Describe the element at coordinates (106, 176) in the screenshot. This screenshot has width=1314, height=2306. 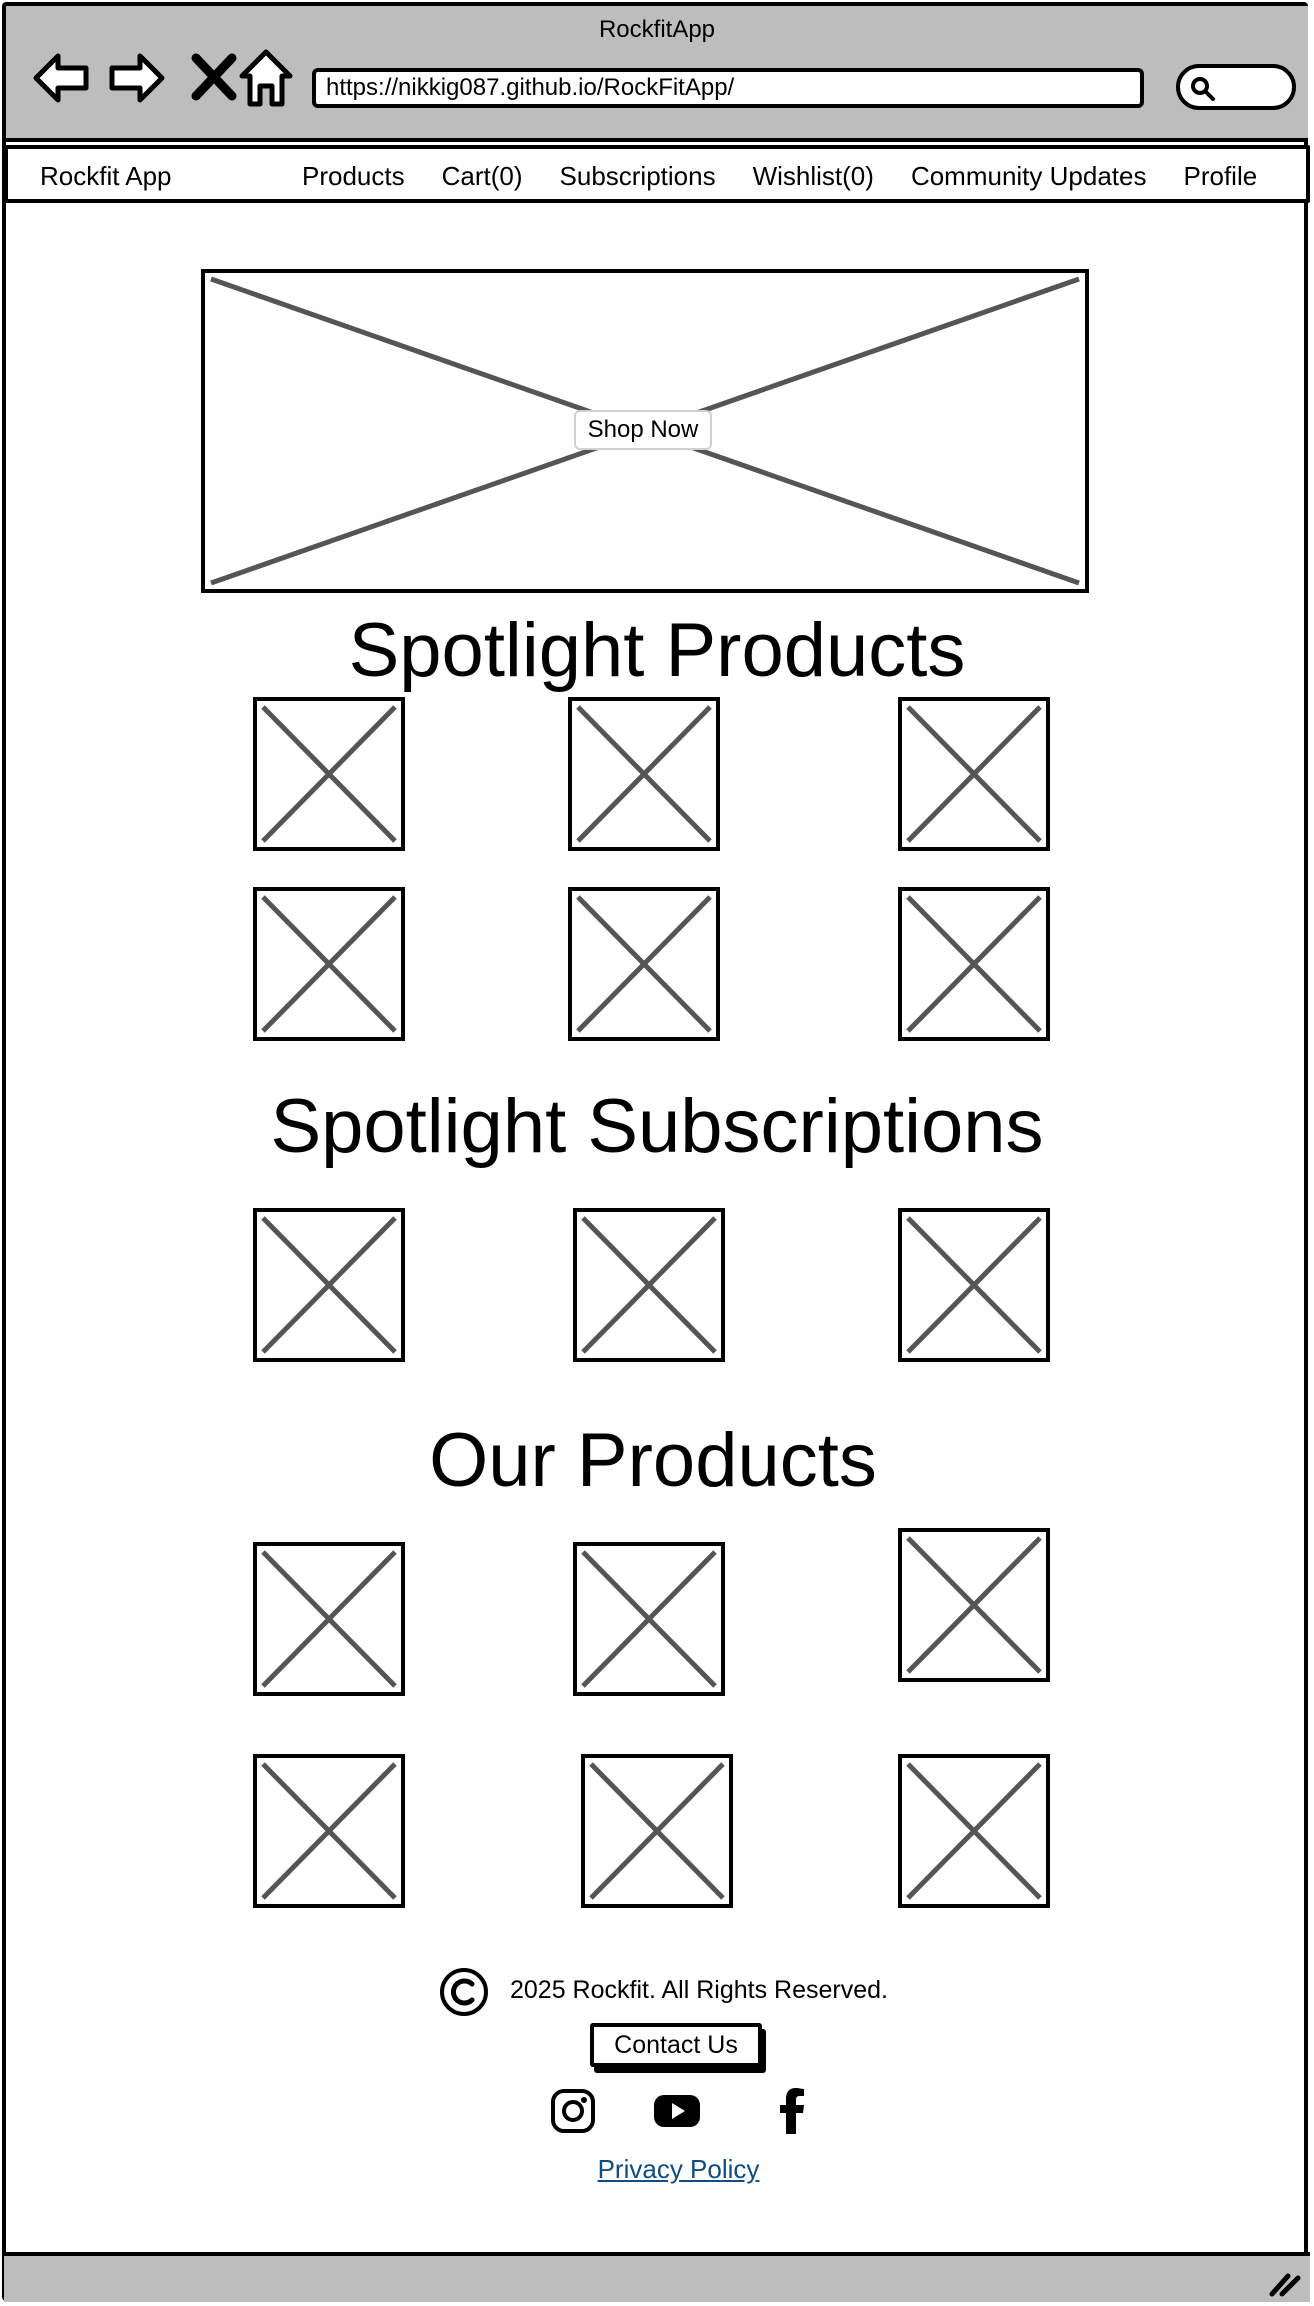
I see `brand-link: Rockfit App` at that location.